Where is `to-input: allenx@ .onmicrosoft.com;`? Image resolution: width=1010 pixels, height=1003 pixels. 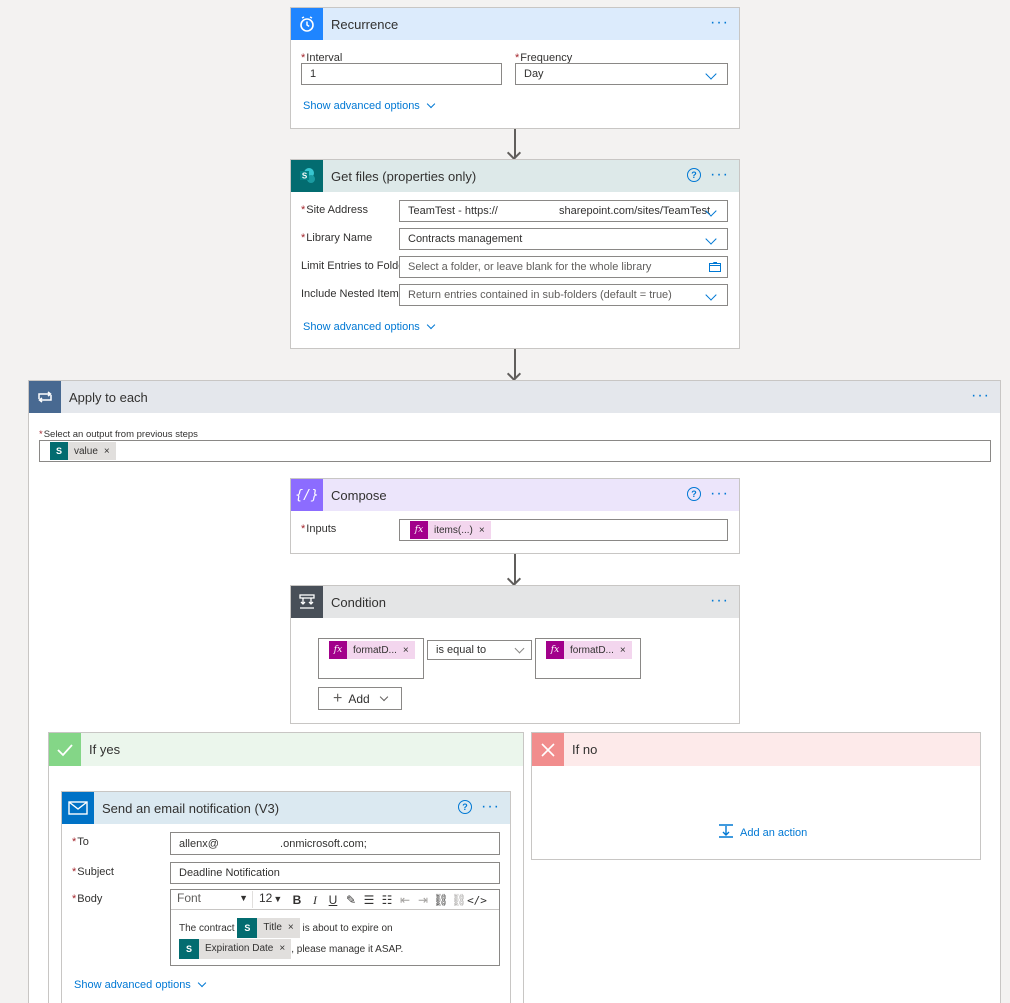 to-input: allenx@ .onmicrosoft.com; is located at coordinates (335, 843).